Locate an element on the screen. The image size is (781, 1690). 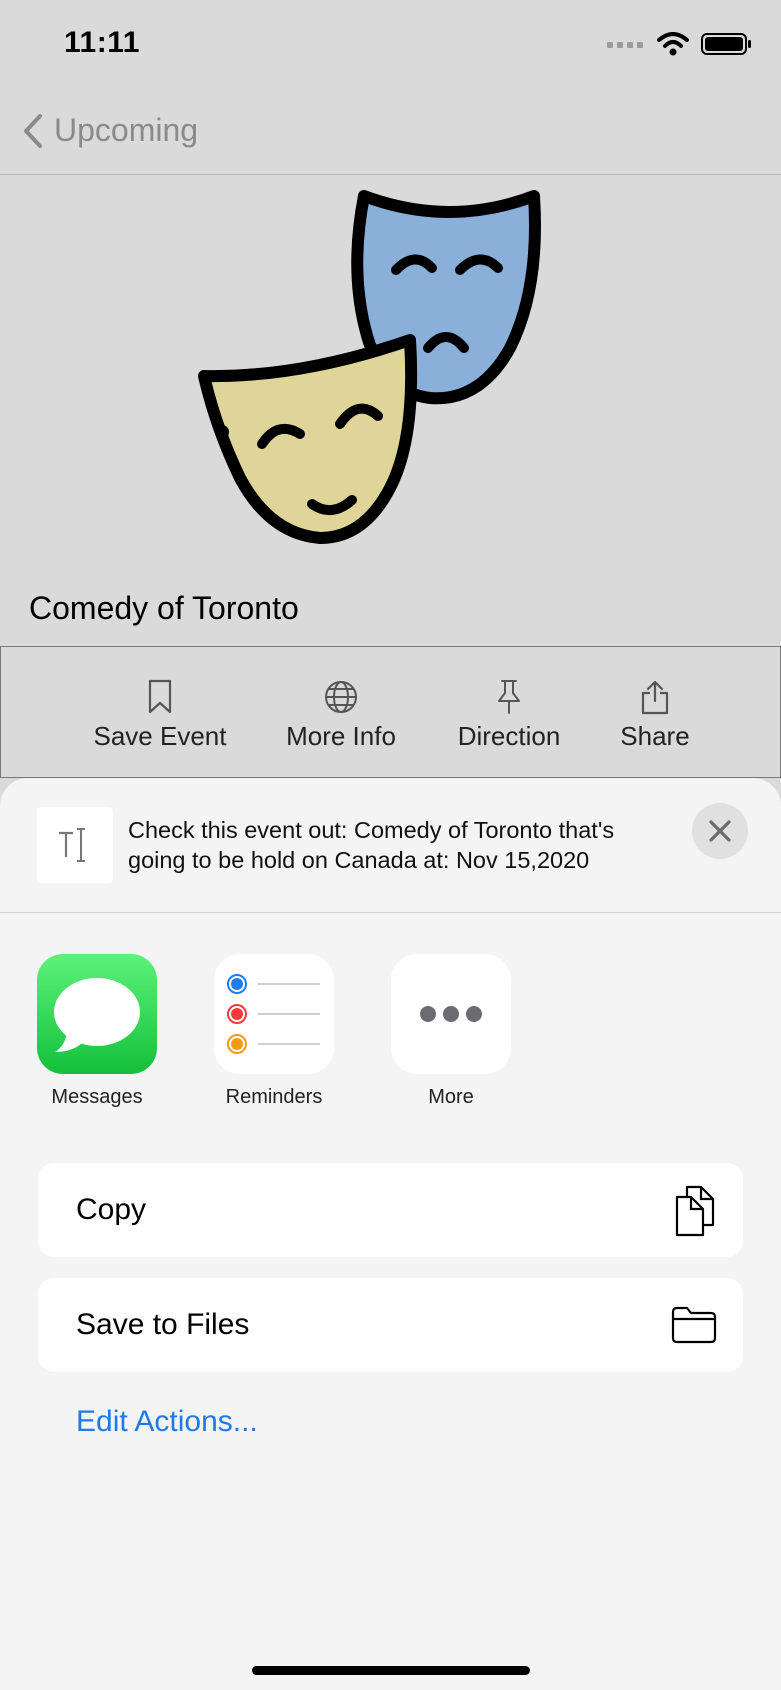
sheet-divider is located at coordinates (390, 912).